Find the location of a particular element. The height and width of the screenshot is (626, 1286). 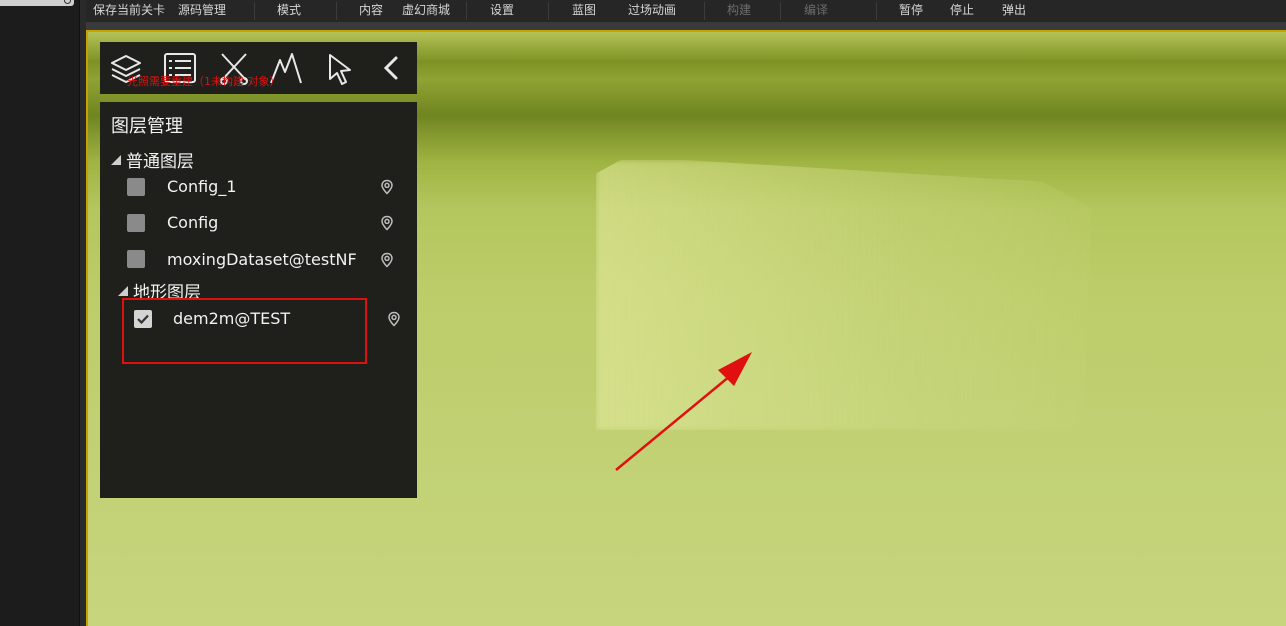

layer-name: Config is located at coordinates (193, 222).